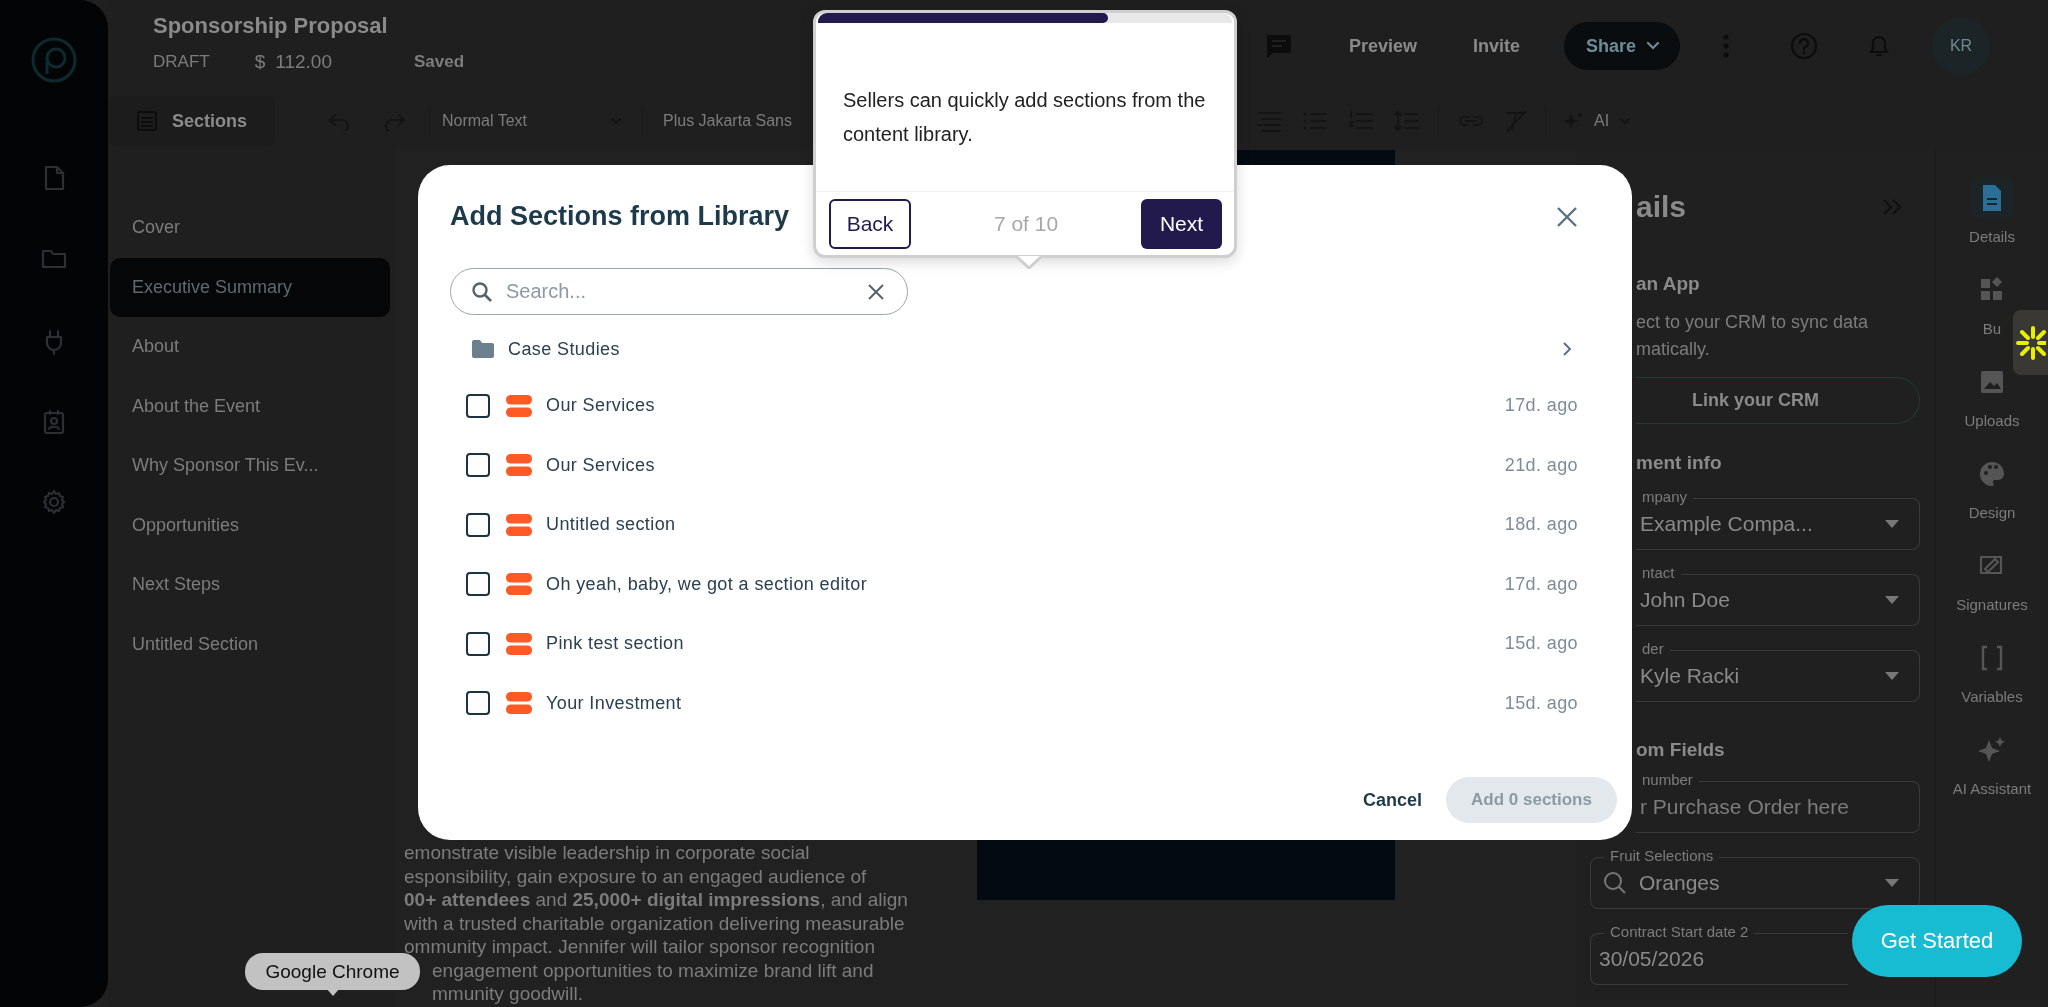  I want to click on widget-button, so click(2030, 342).